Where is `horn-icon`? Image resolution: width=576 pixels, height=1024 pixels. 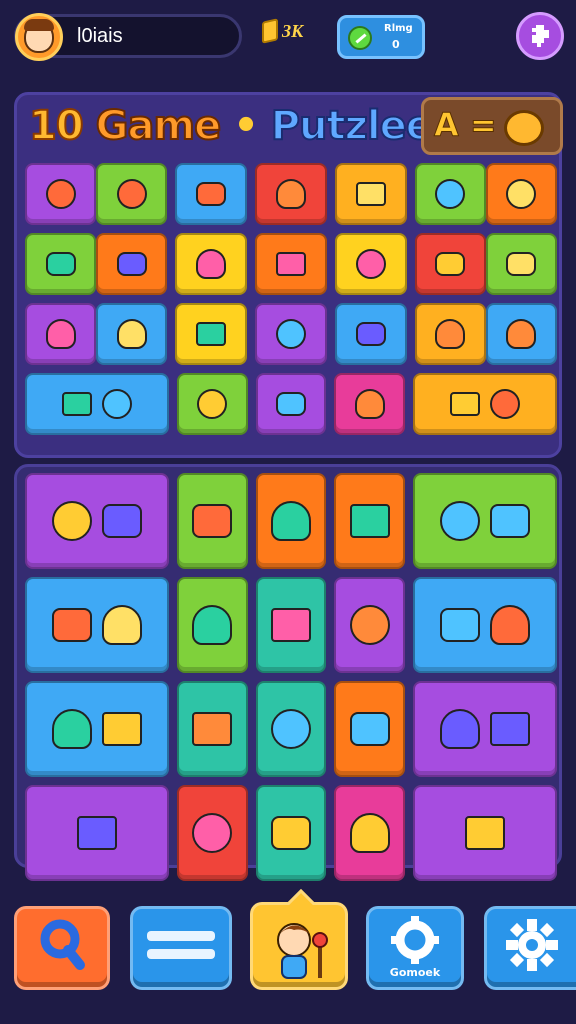
horn-icon is located at coordinates (291, 404).